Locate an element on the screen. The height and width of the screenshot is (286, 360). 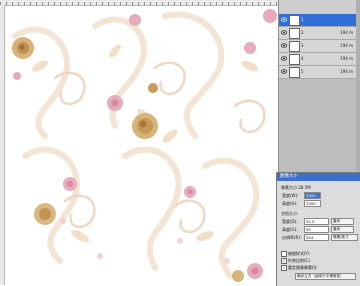
width-label: 宽度(W): is located at coordinates (290, 195).